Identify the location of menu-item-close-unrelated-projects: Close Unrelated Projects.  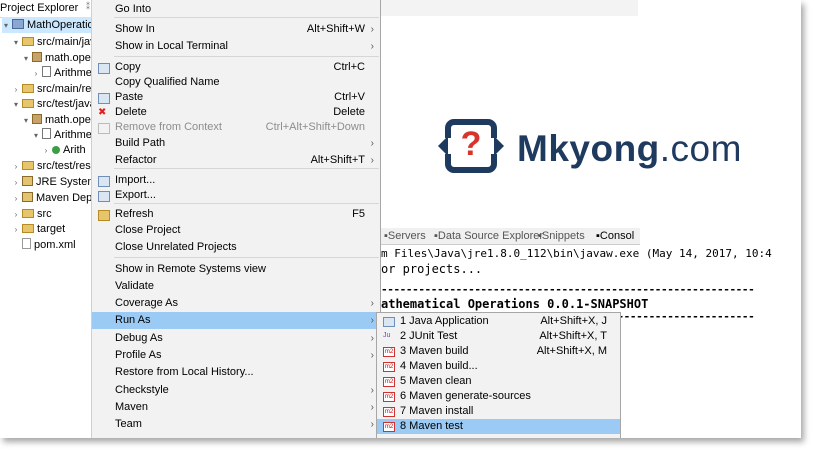
(236, 247).